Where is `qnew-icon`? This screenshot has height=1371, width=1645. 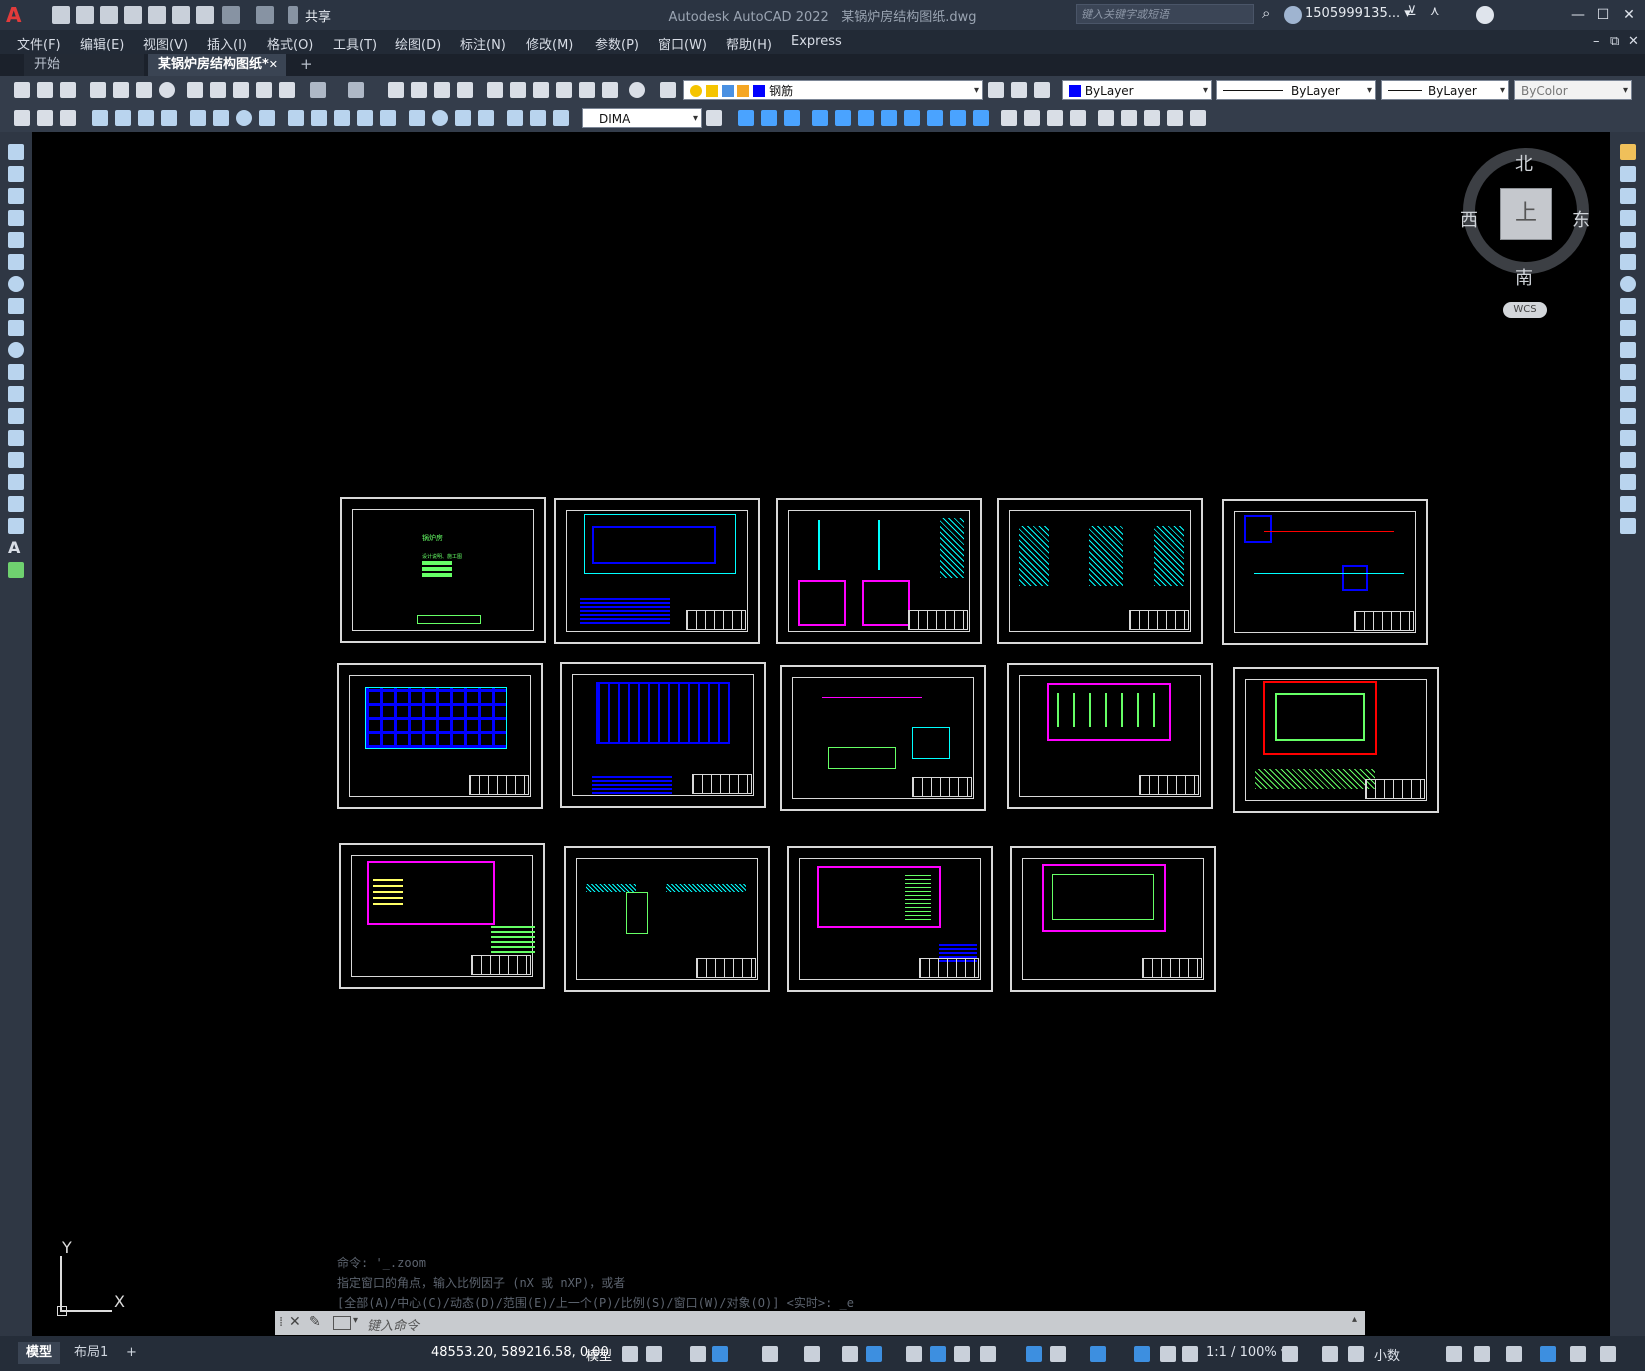
qnew-icon is located at coordinates (22, 90).